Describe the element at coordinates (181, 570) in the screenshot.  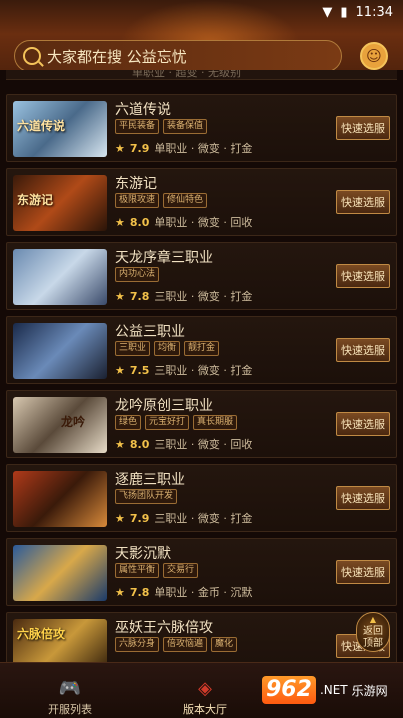
I see `tag: 交易行` at that location.